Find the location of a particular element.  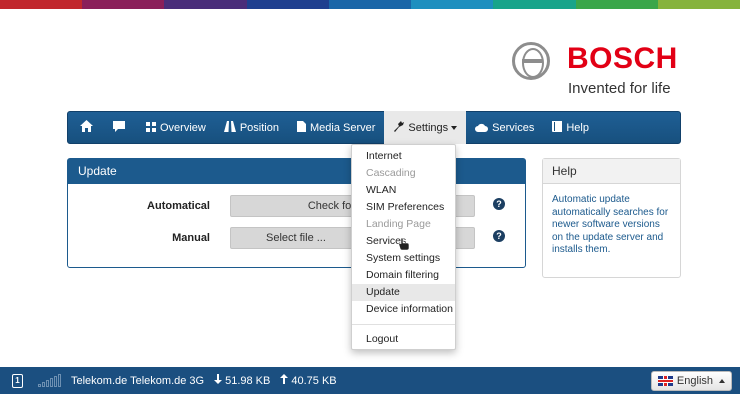

nav-position: Position is located at coordinates (251, 127).